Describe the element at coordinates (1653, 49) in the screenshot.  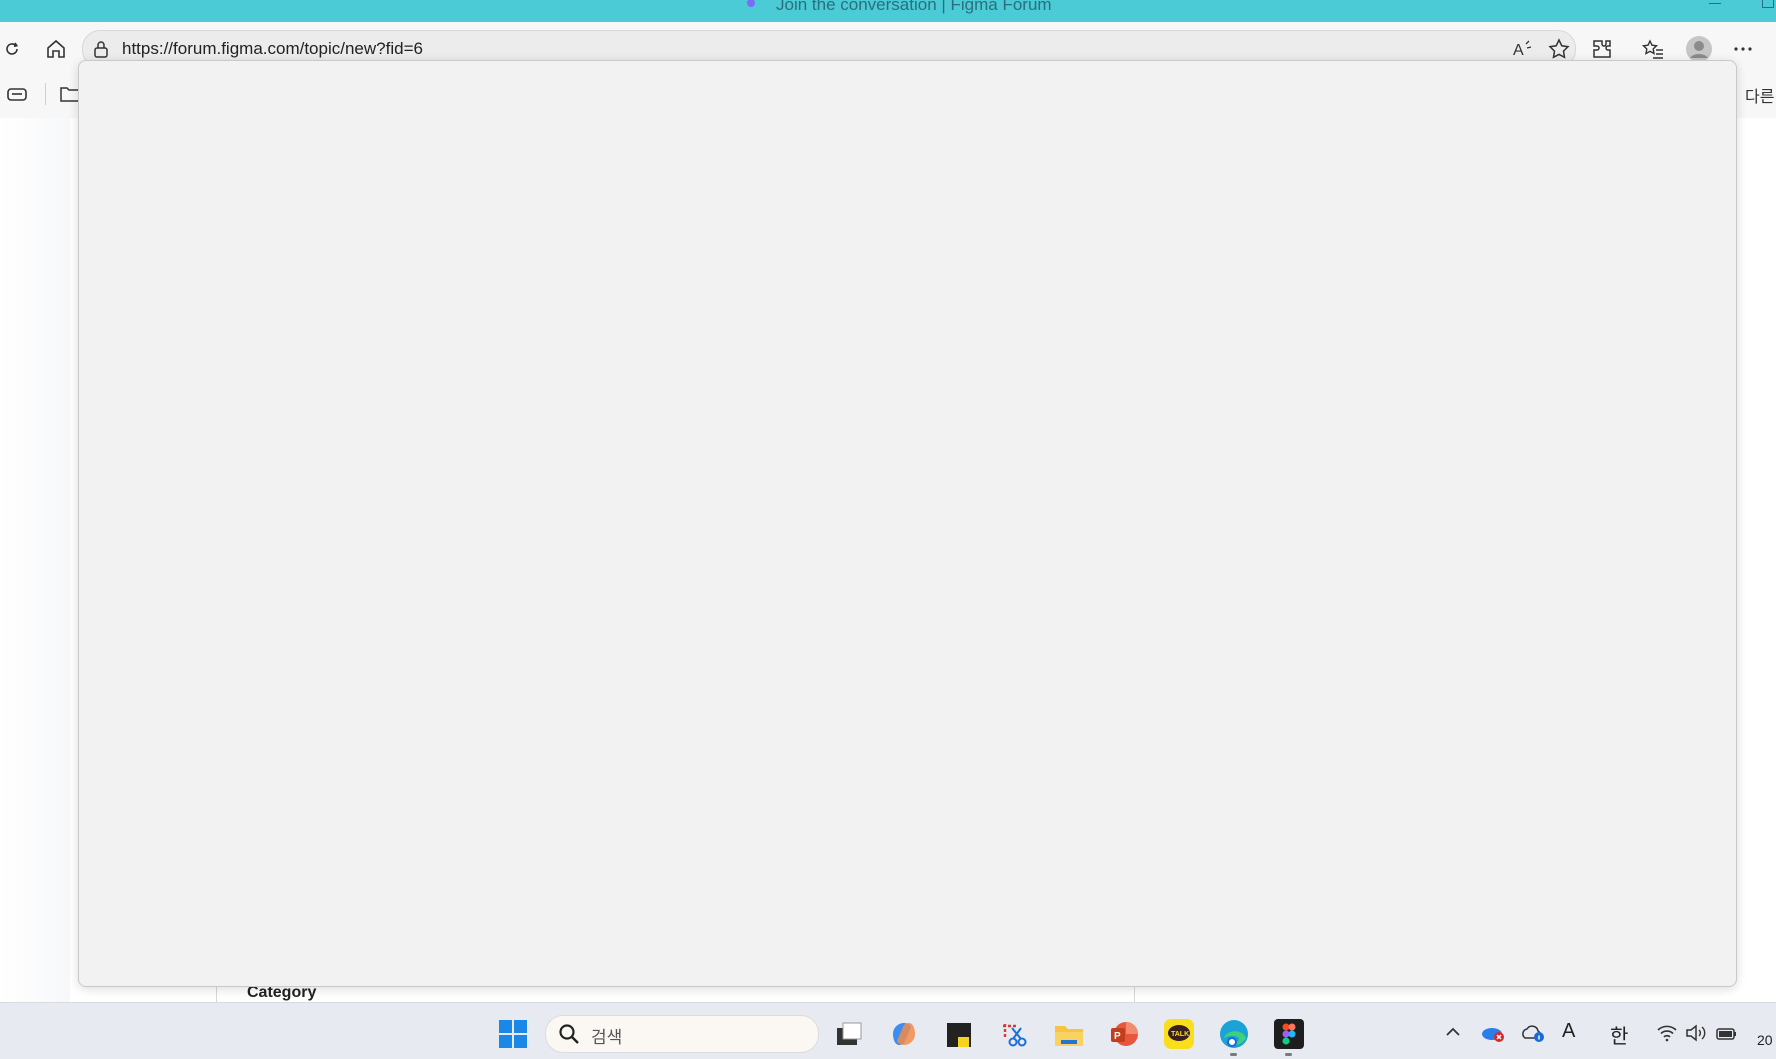
I see `favorites-icon` at that location.